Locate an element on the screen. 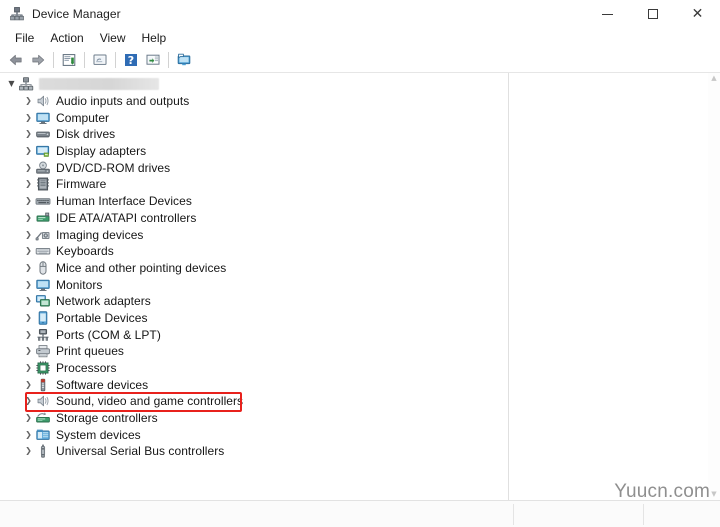 This screenshot has width=720, height=527. hid-icon is located at coordinates (43, 201).